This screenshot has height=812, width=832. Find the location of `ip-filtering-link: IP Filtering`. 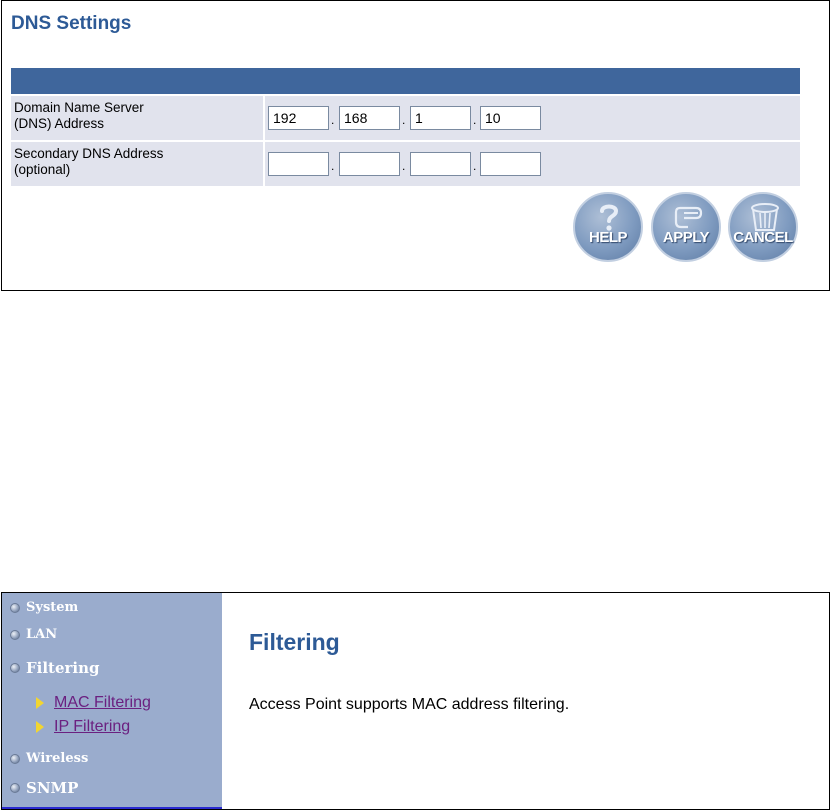

ip-filtering-link: IP Filtering is located at coordinates (92, 727).